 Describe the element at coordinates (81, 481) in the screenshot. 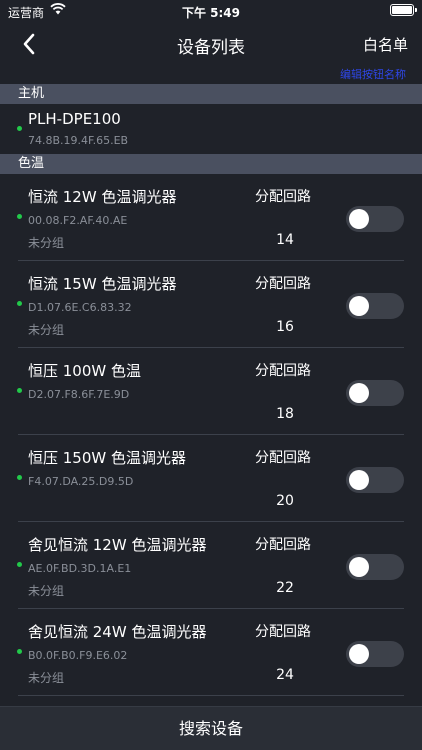

I see `device-mac: F4.07.DA.25.D9.5D` at that location.